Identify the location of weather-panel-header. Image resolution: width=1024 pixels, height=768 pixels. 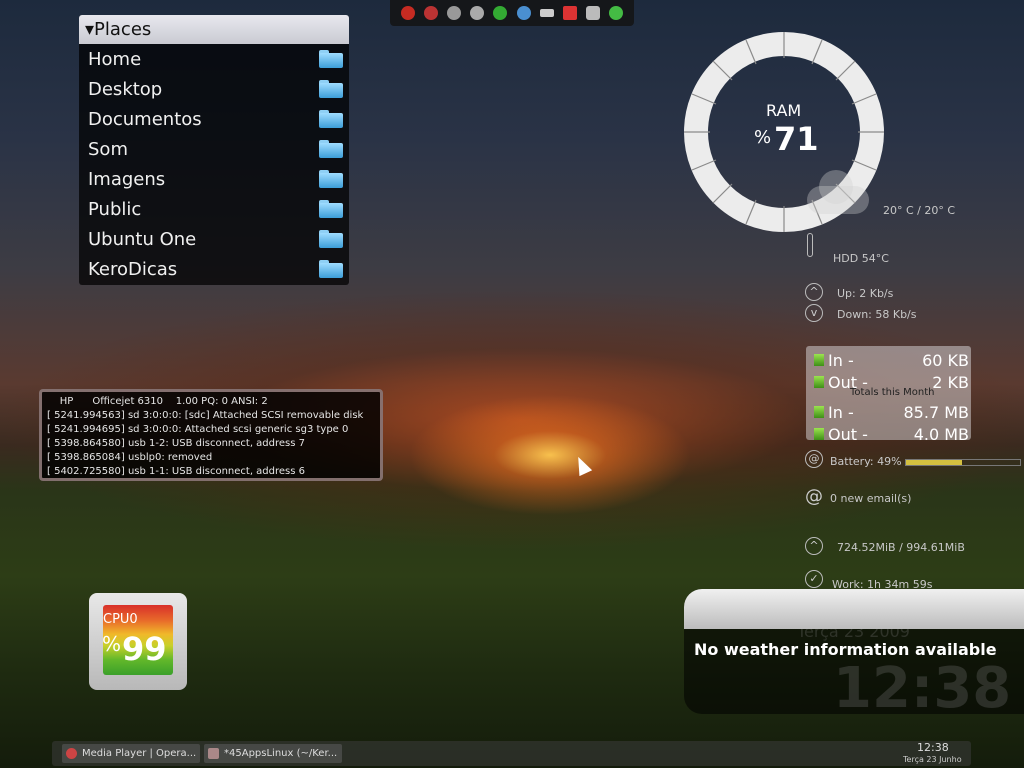
(854, 609).